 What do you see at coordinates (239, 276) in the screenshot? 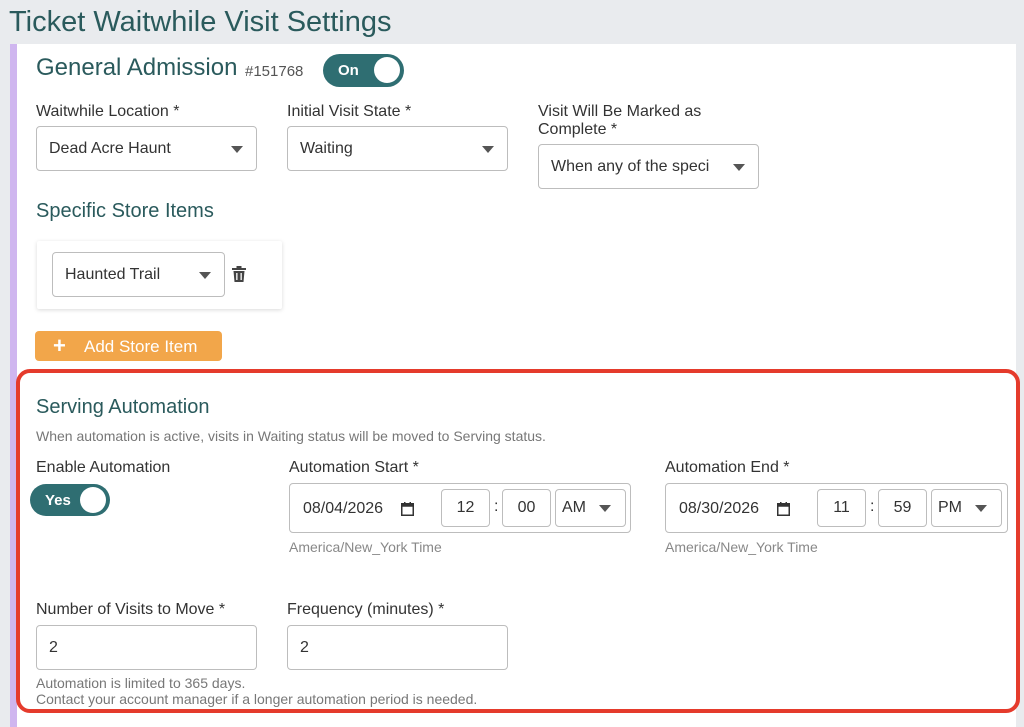
I see `trash-icon` at bounding box center [239, 276].